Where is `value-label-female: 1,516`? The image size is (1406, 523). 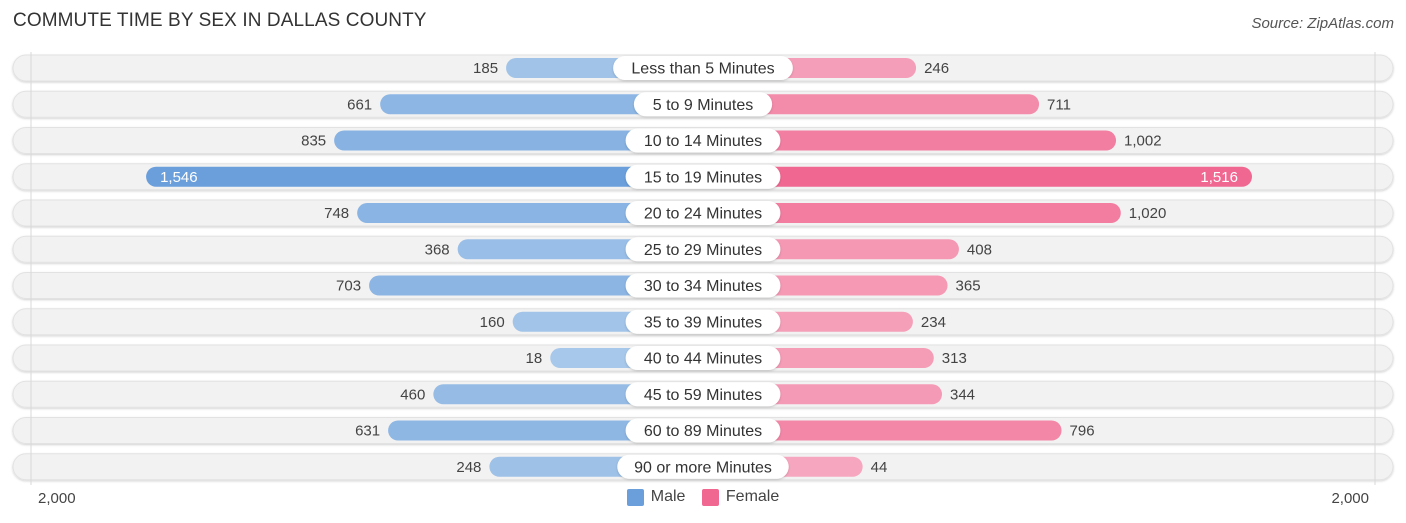 value-label-female: 1,516 is located at coordinates (1219, 177).